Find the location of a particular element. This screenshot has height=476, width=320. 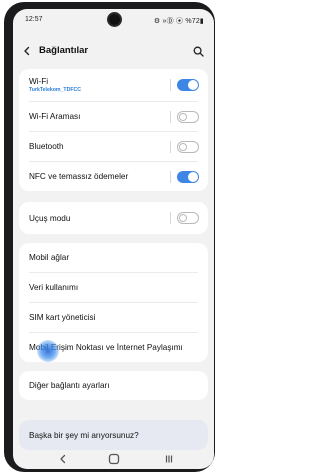

nav-home-button is located at coordinates (114, 459).